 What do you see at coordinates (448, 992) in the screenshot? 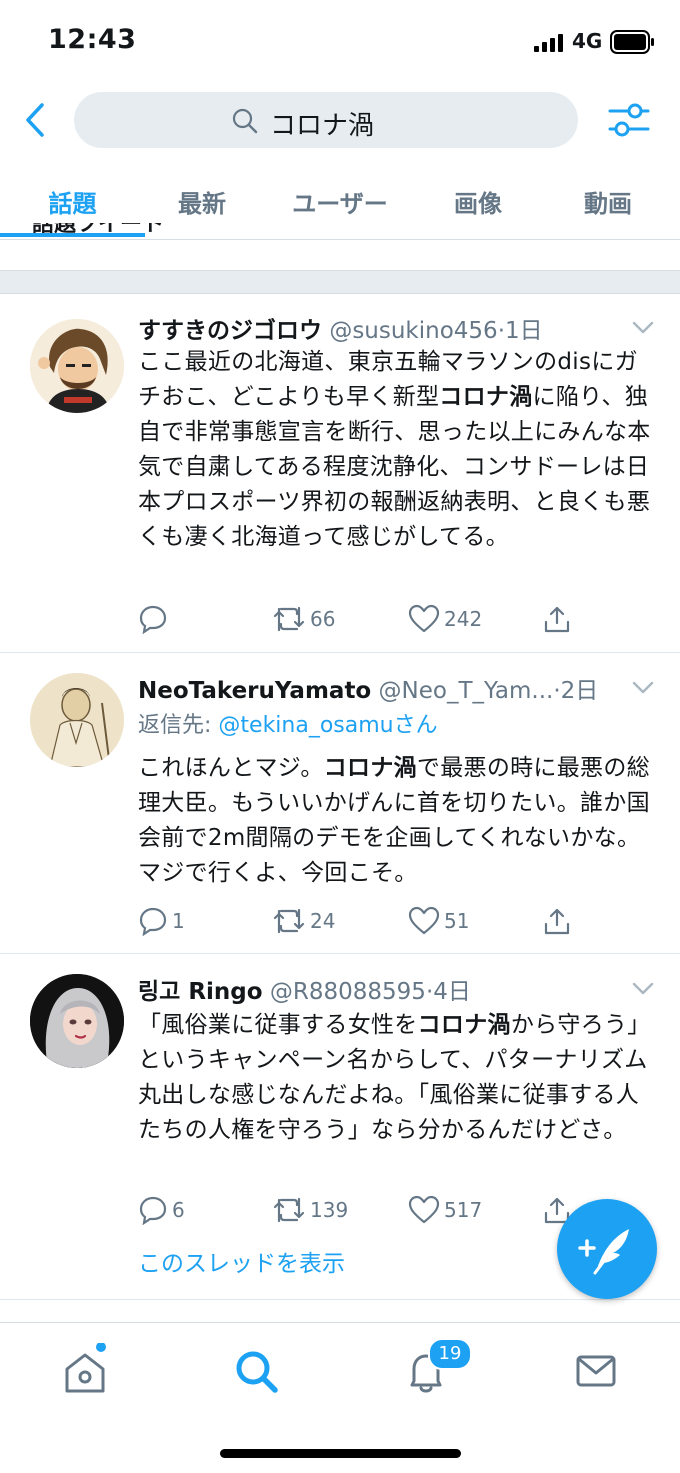
I see `tweet-time: ·4日` at bounding box center [448, 992].